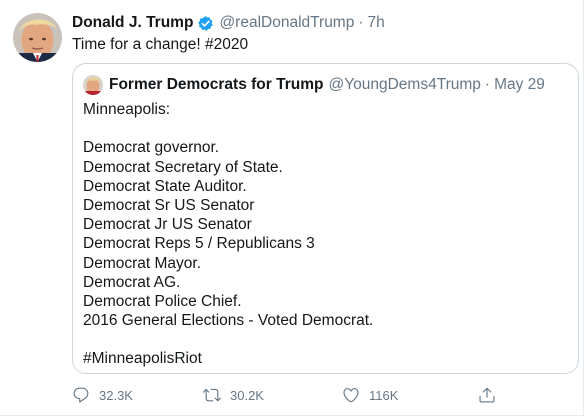  I want to click on quoted-text-line: 2016 General Elections - Voted Democrat., so click(228, 321).